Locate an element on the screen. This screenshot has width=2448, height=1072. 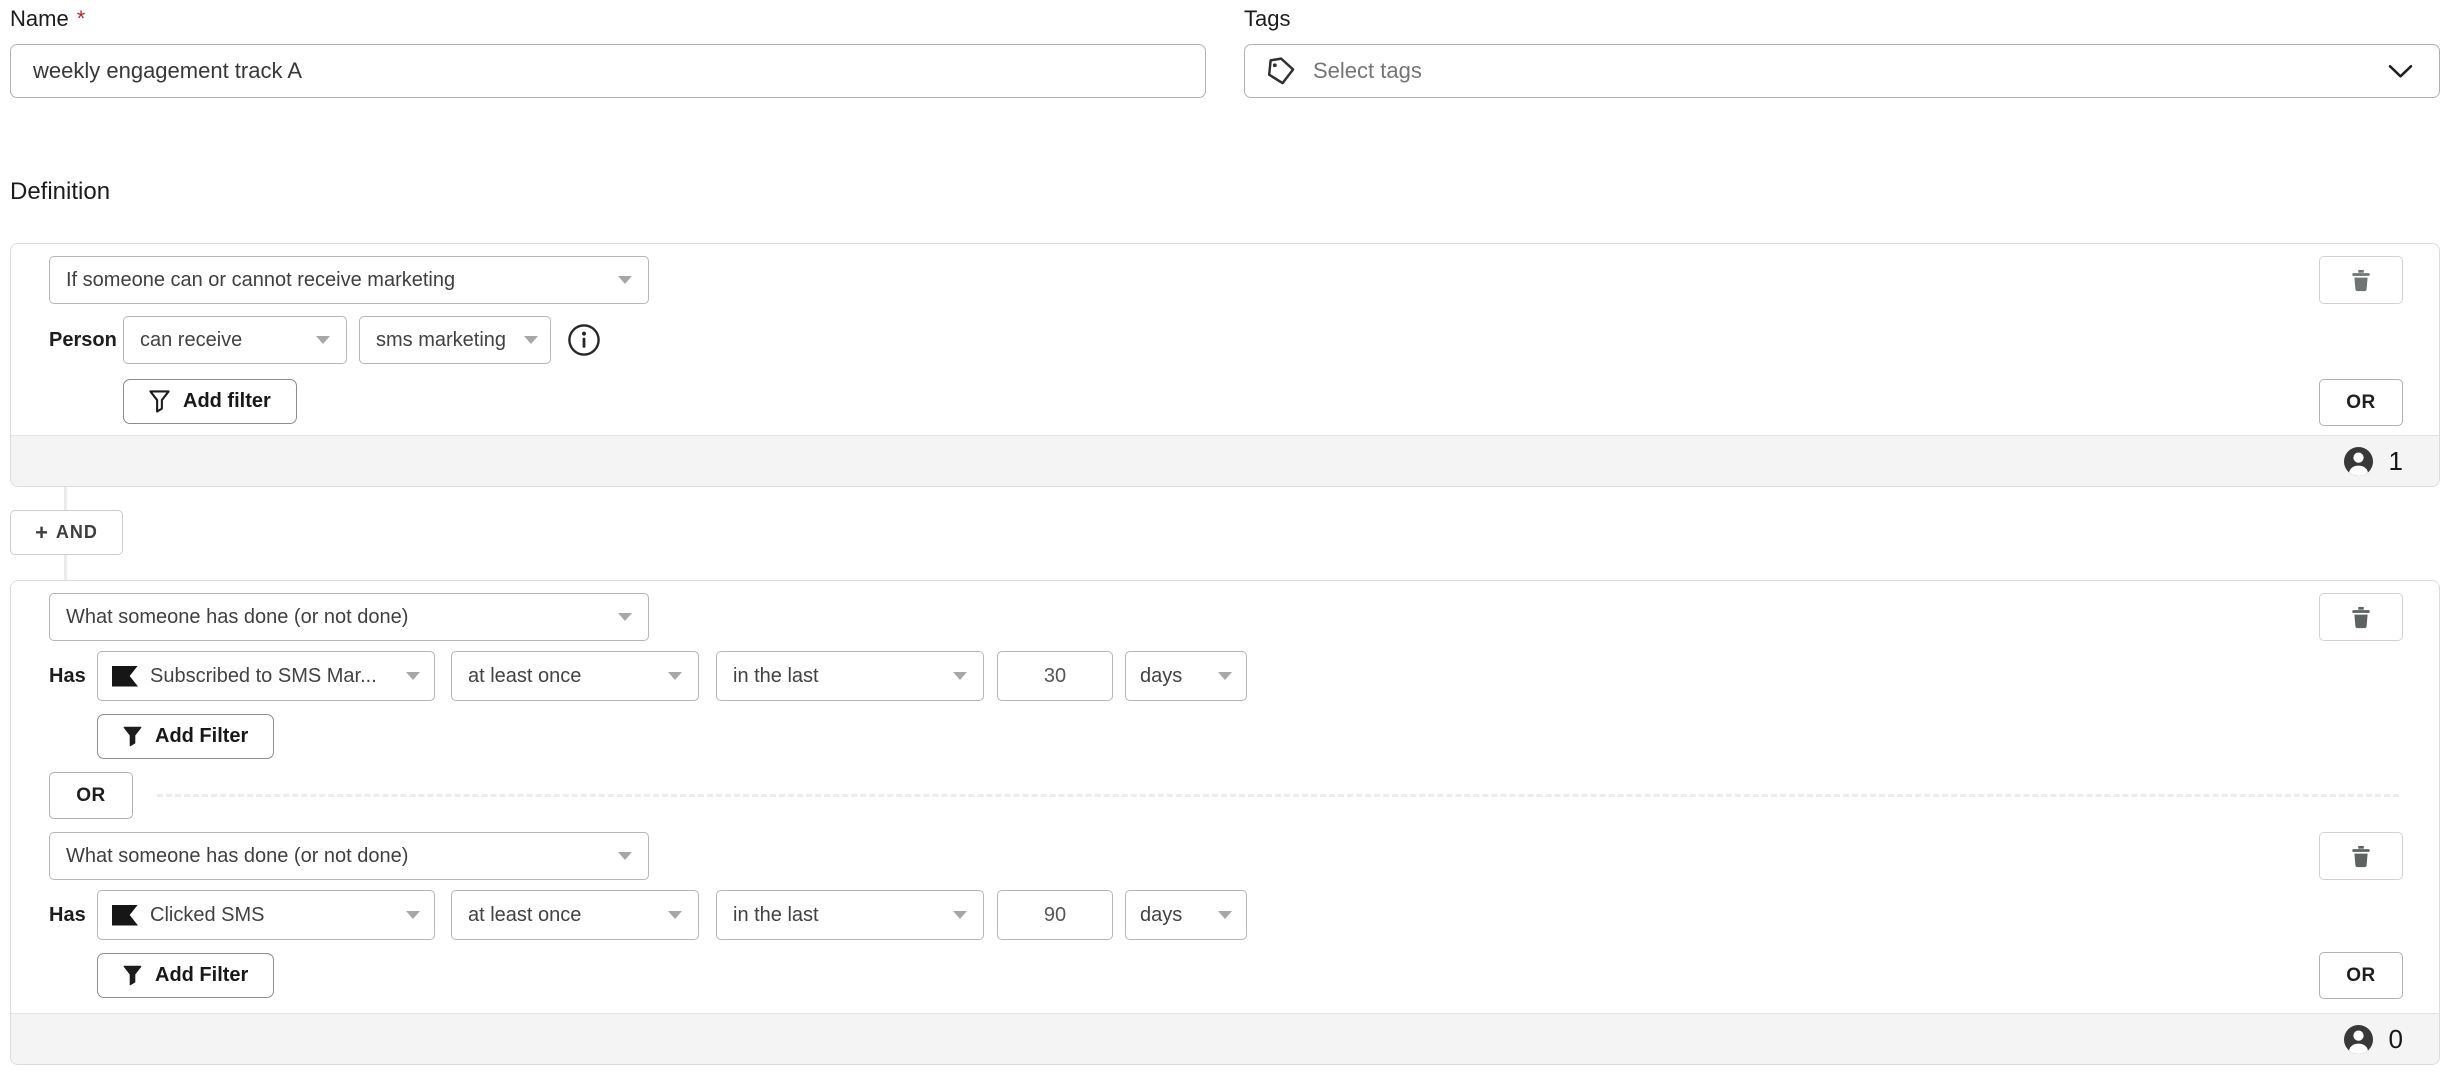
plus-icon: + is located at coordinates (42, 532).